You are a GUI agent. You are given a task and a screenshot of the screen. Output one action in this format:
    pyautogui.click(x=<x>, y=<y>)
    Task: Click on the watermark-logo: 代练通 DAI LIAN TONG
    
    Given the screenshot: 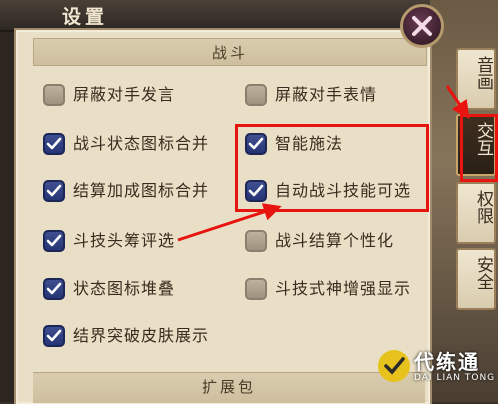 What is the action you would take?
    pyautogui.click(x=435, y=371)
    